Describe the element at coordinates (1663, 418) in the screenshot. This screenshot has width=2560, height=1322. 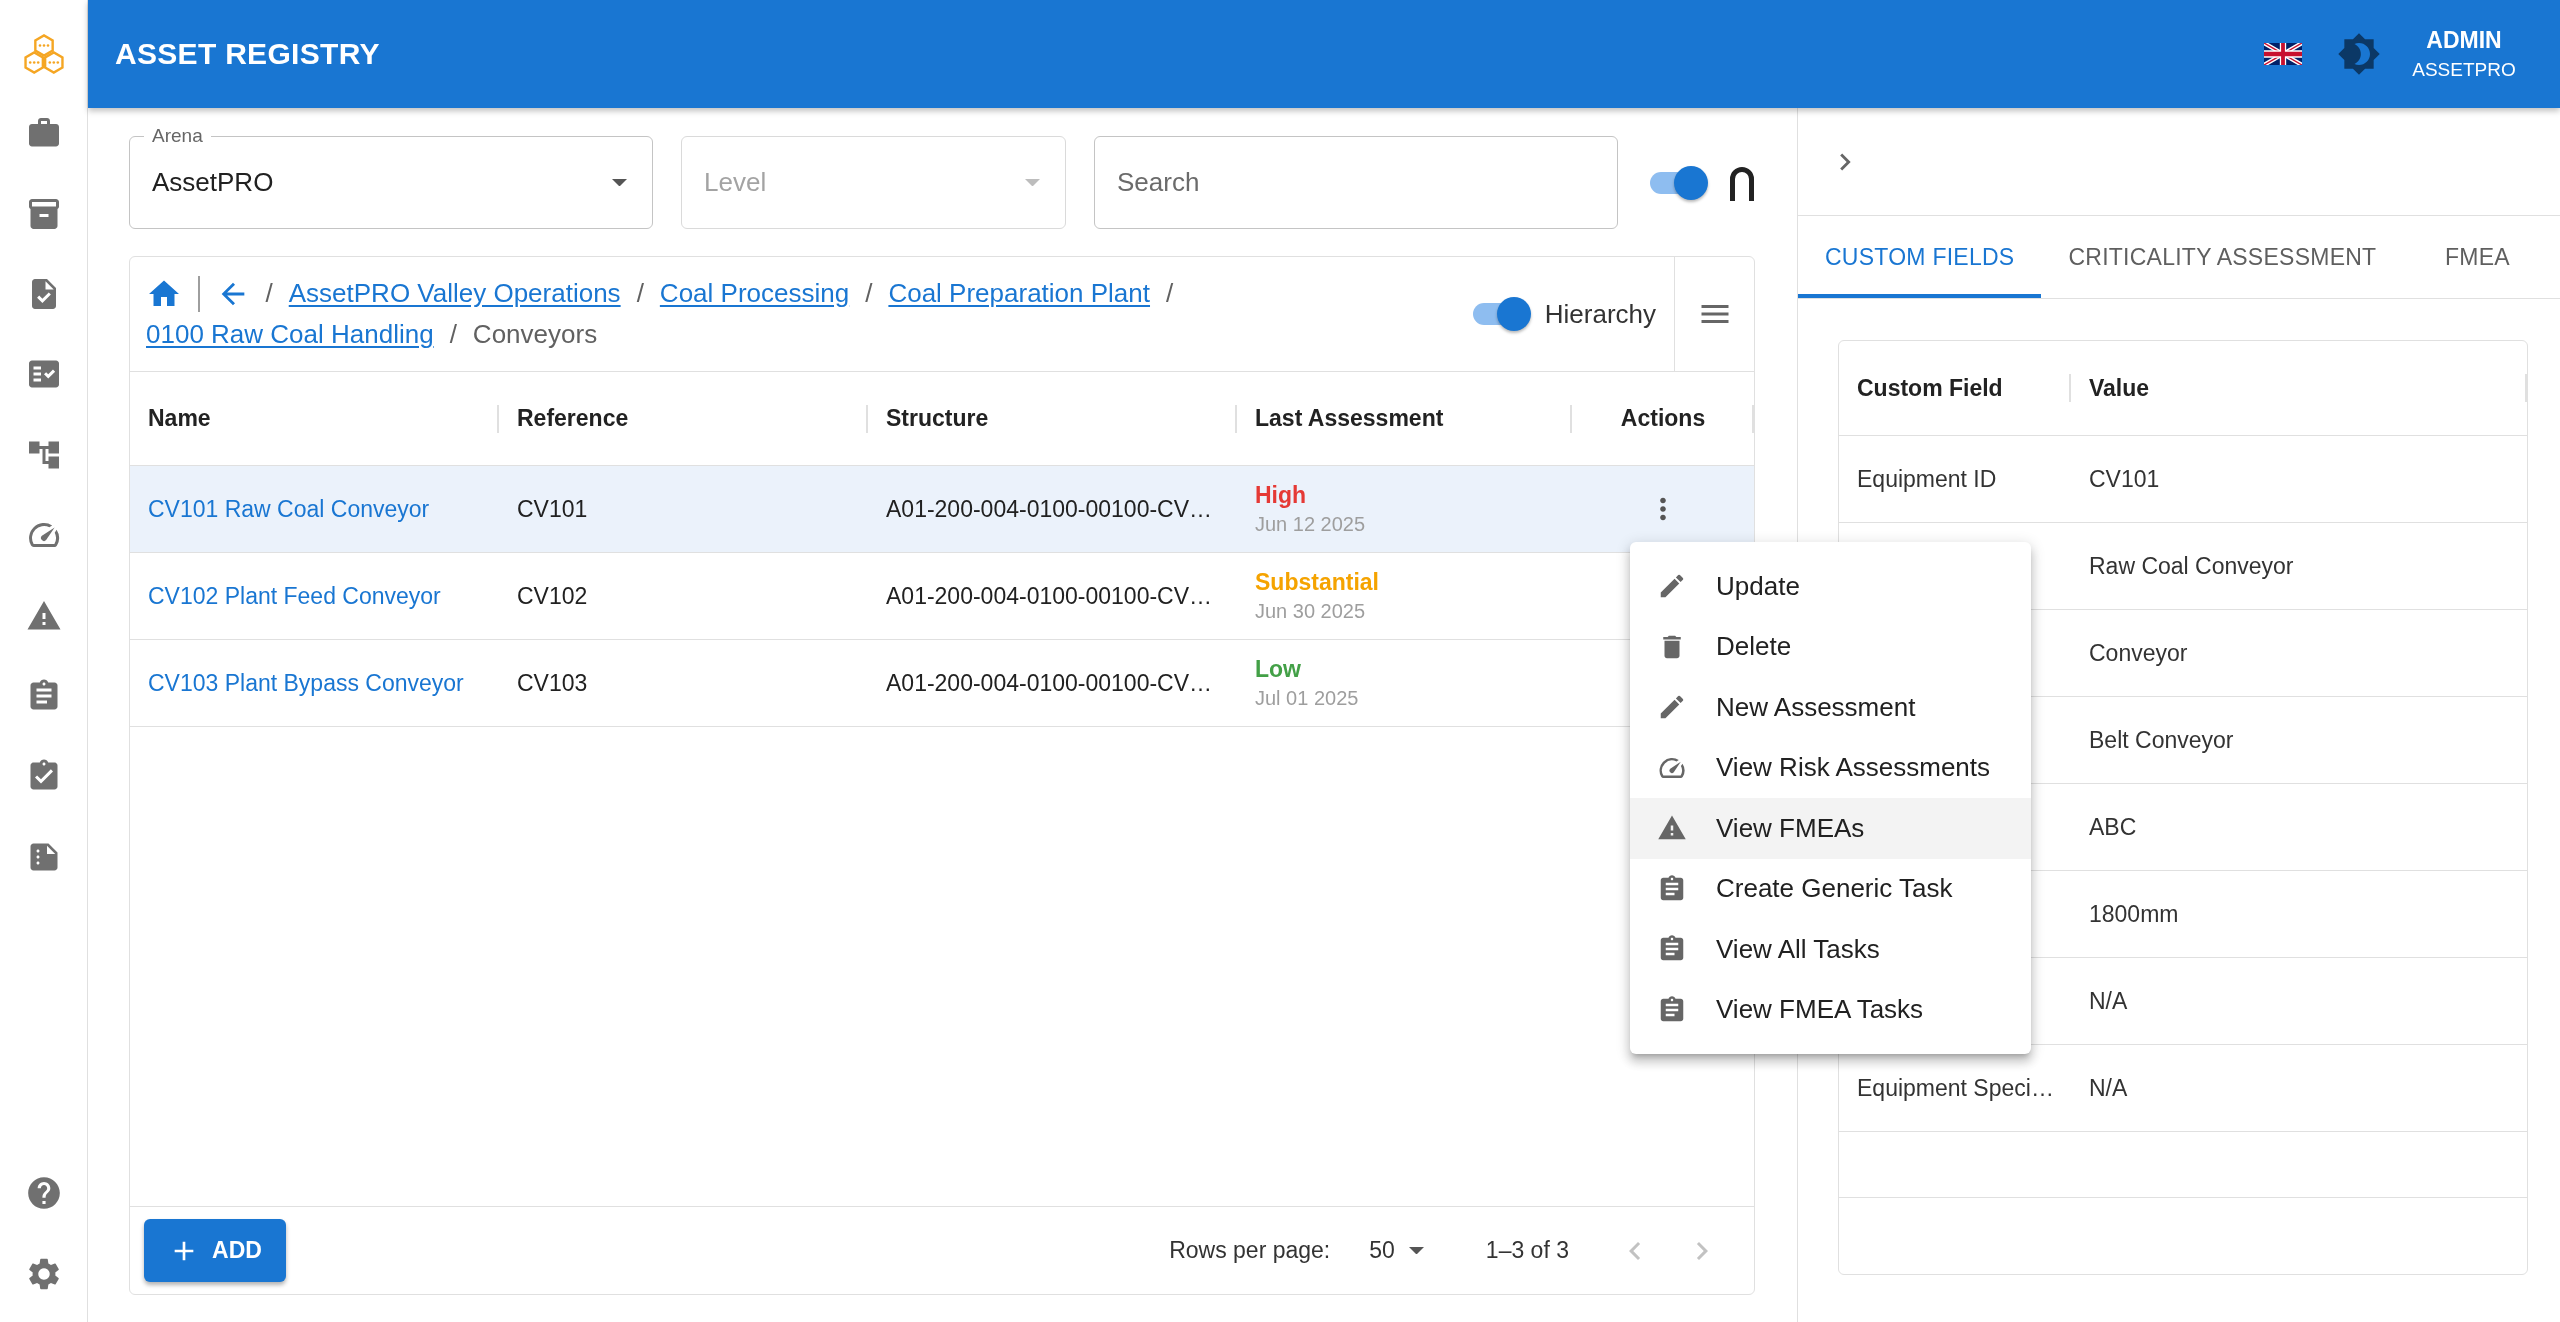
I see `column-header: Actions` at that location.